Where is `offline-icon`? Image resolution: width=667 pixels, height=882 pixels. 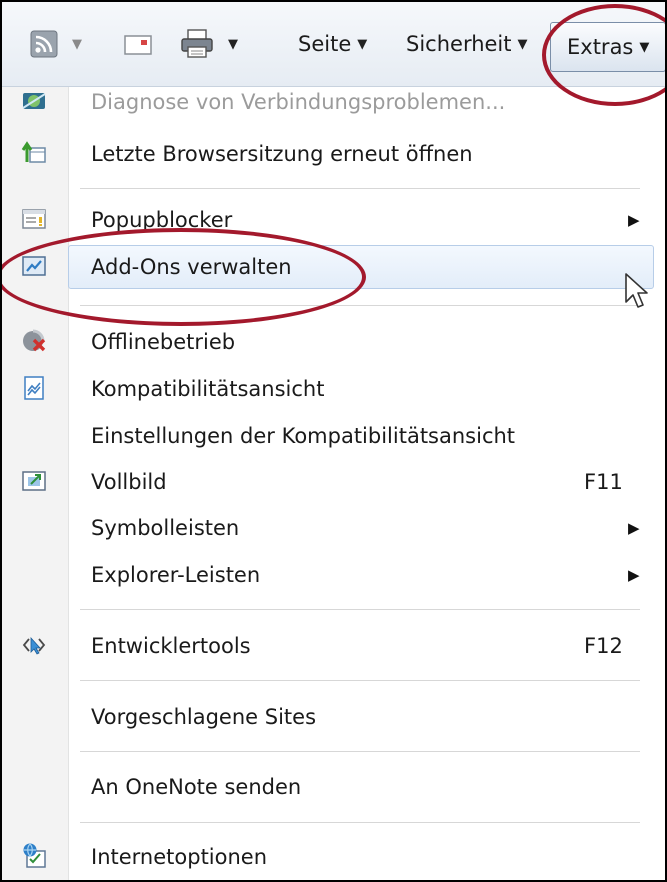
offline-icon is located at coordinates (34, 340).